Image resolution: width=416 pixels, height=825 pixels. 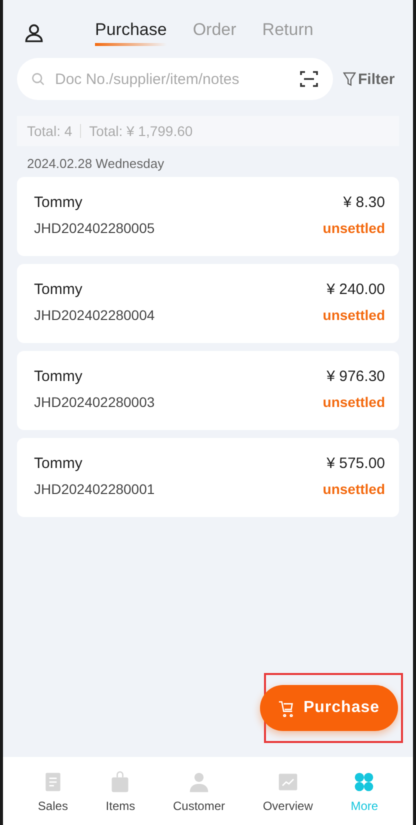 What do you see at coordinates (287, 708) in the screenshot?
I see `cart-icon` at bounding box center [287, 708].